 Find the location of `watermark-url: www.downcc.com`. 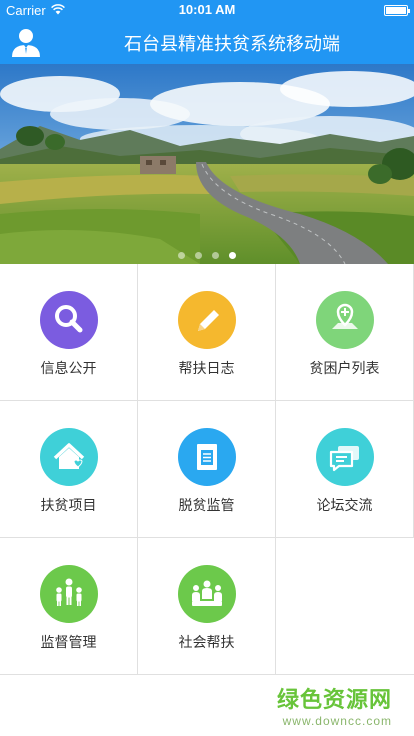

watermark-url: www.downcc.com is located at coordinates (337, 721).